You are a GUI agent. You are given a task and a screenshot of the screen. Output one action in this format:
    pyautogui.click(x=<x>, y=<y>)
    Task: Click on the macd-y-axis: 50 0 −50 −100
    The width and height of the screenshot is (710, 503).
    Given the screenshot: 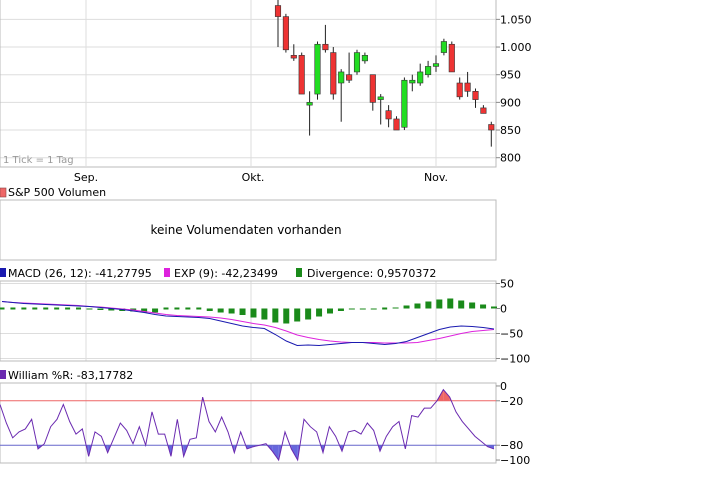 What is the action you would take?
    pyautogui.click(x=513, y=322)
    